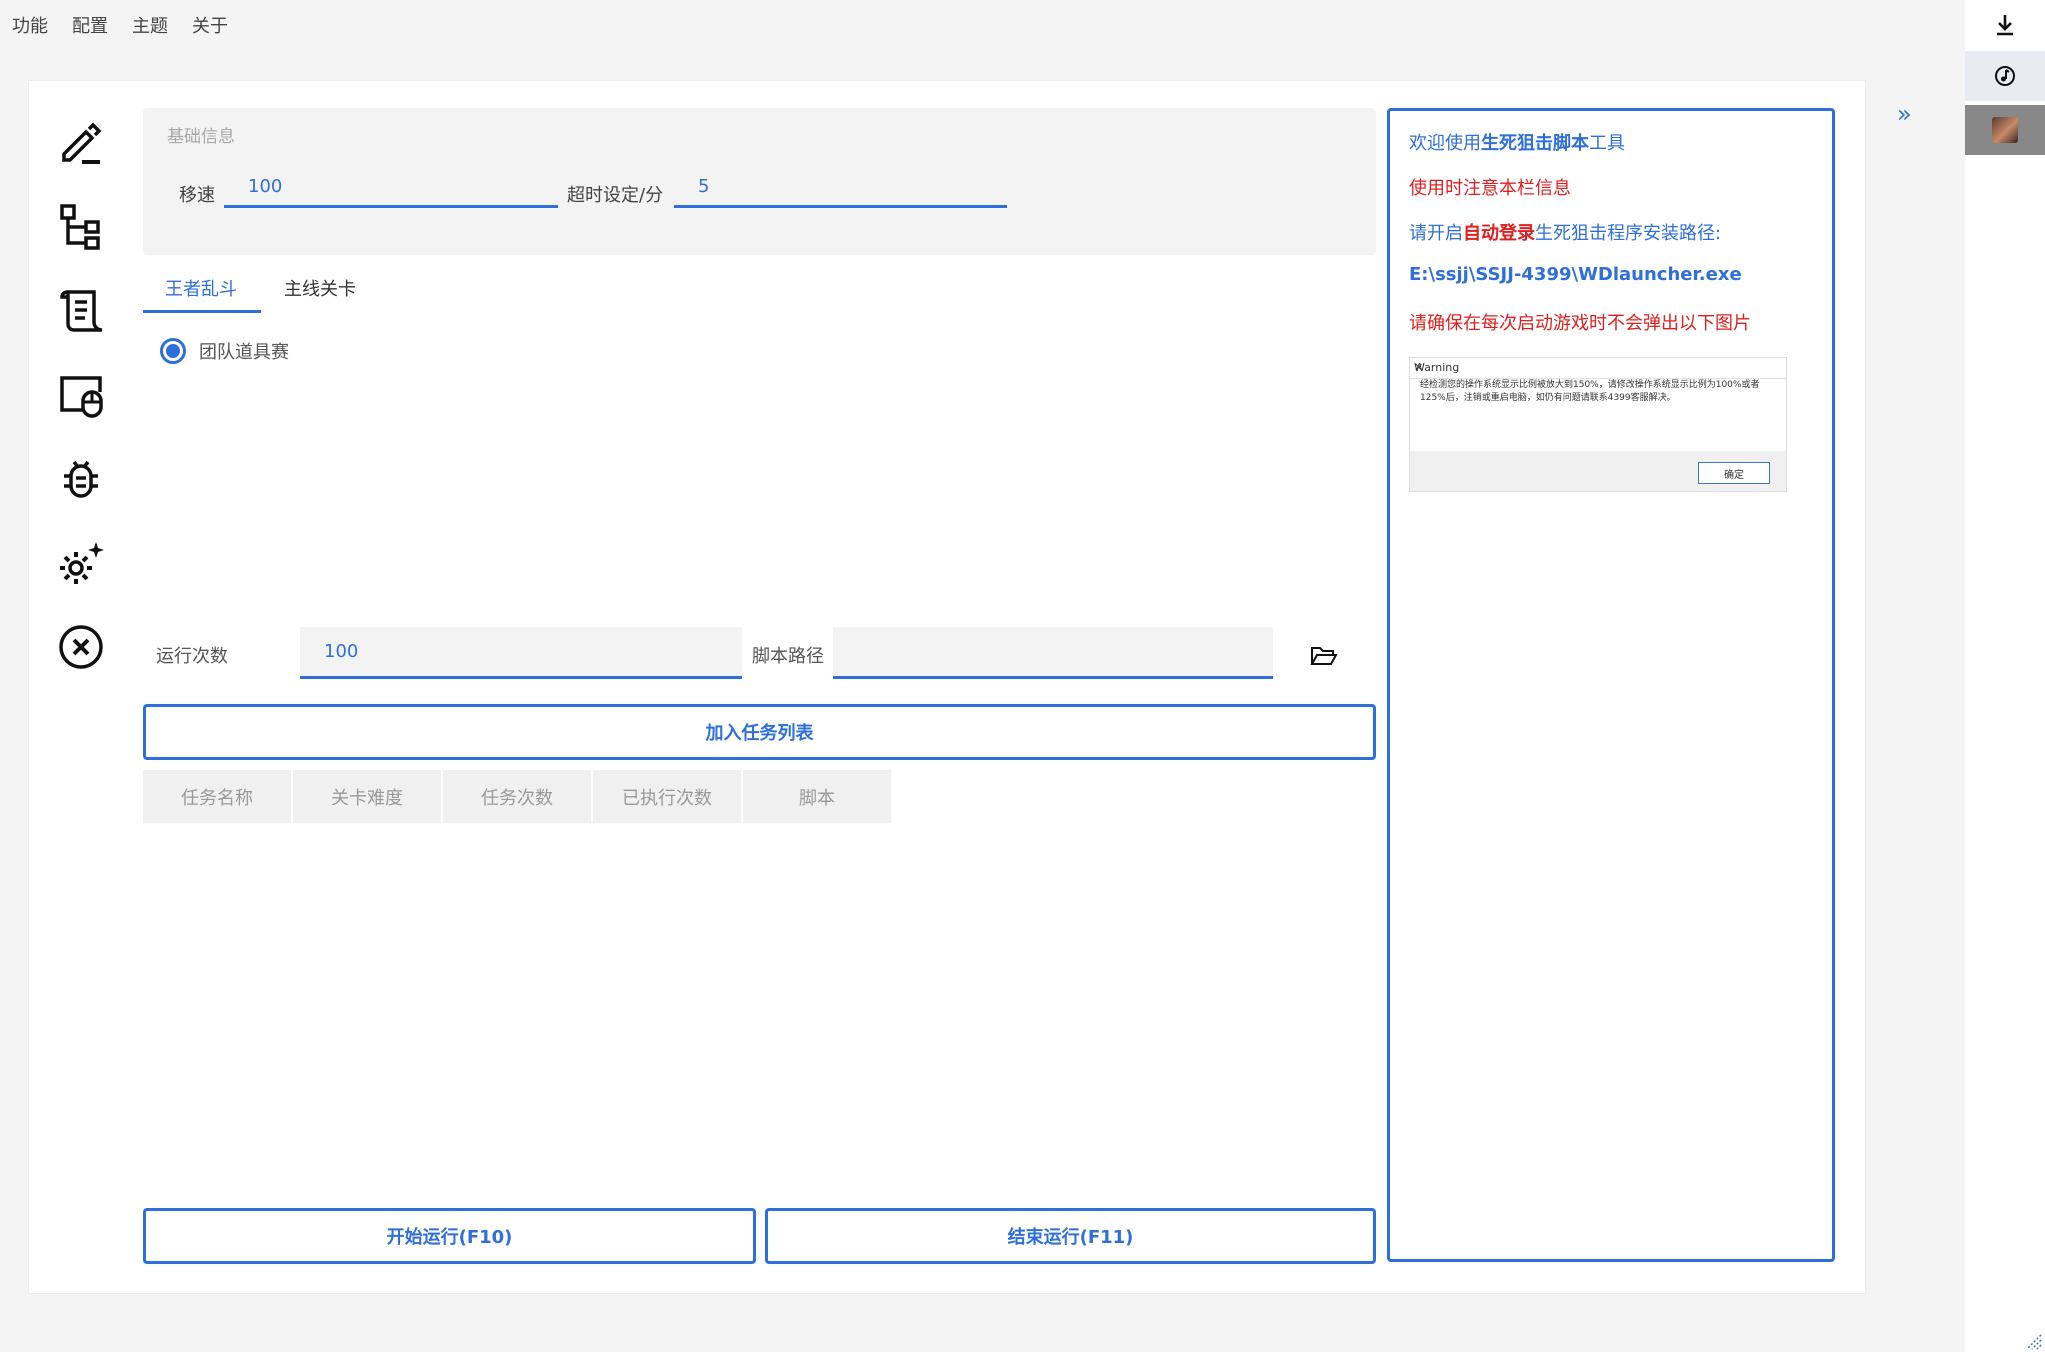 This screenshot has height=1352, width=2045. Describe the element at coordinates (615, 195) in the screenshot. I see `timeout-label: 超时设定/分` at that location.